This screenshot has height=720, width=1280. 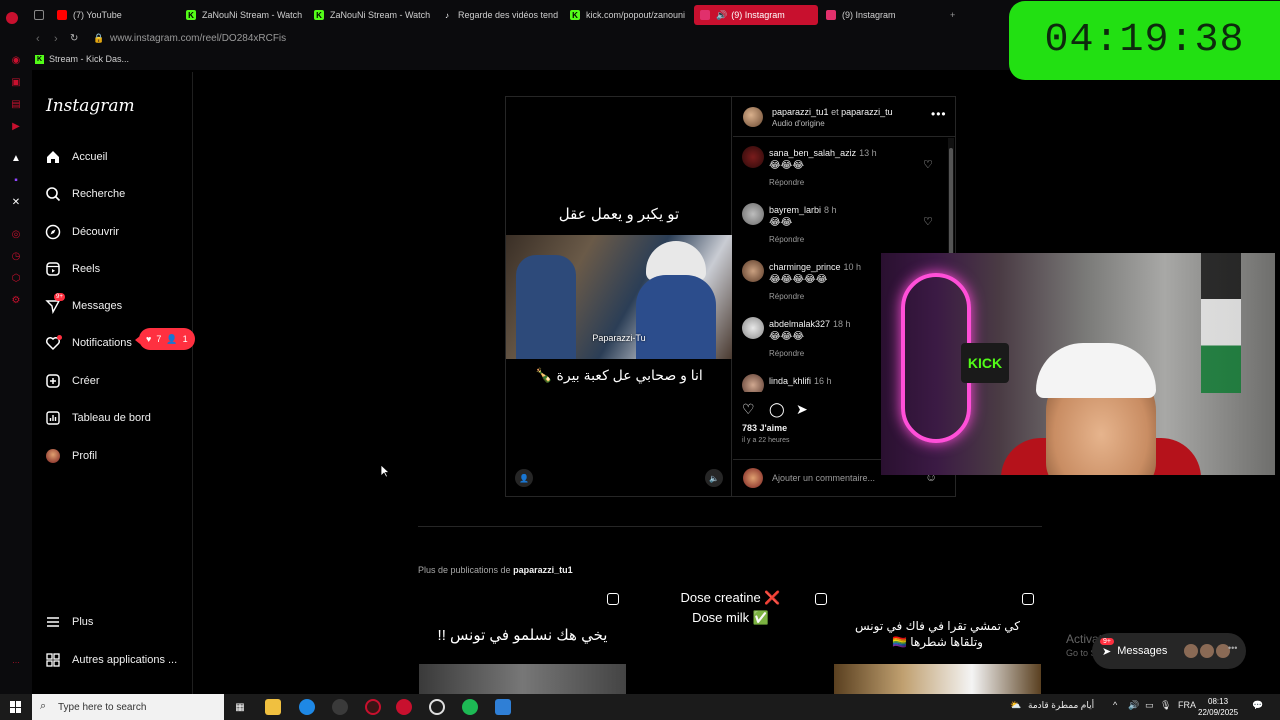 I want to click on opera-gx-icon, so click(x=404, y=707).